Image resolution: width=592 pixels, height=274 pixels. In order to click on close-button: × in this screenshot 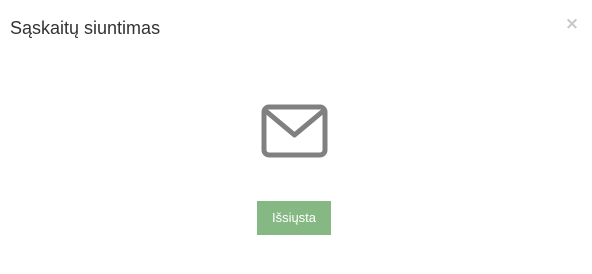, I will do `click(572, 24)`.